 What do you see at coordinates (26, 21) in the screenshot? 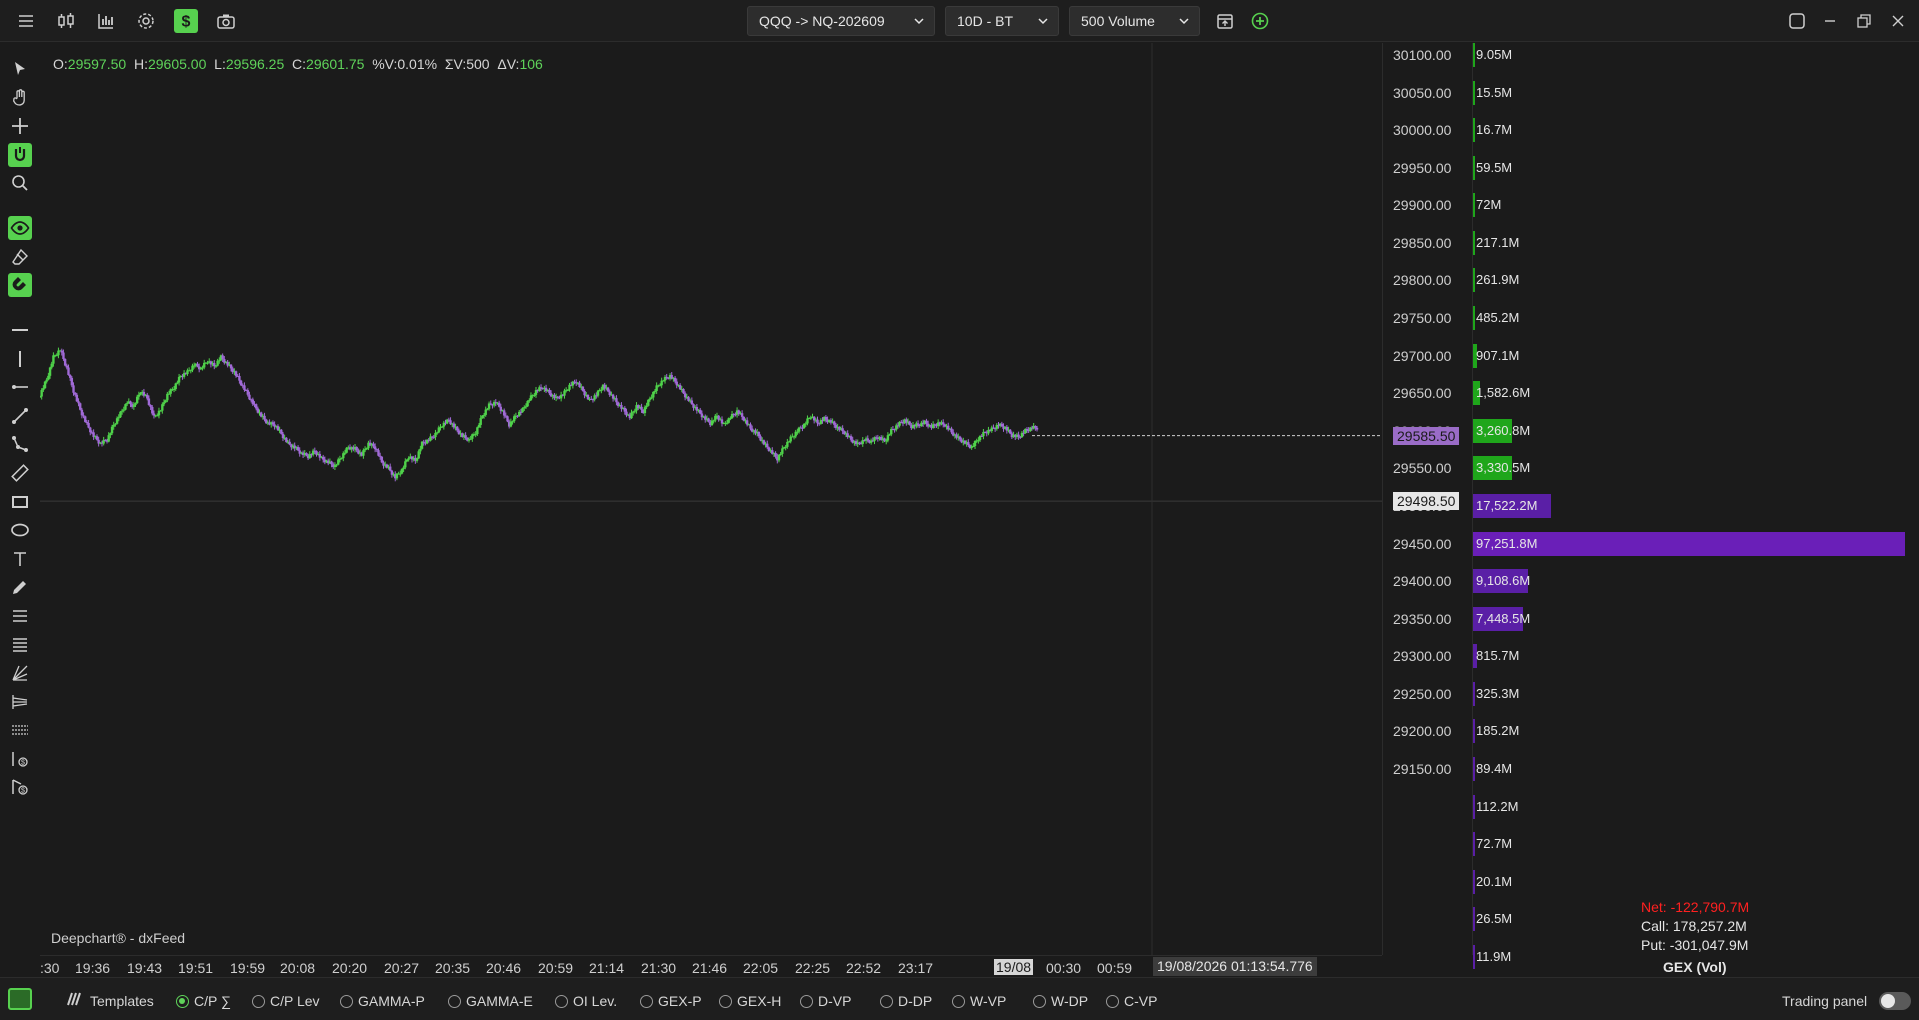
I see `menu-icon` at bounding box center [26, 21].